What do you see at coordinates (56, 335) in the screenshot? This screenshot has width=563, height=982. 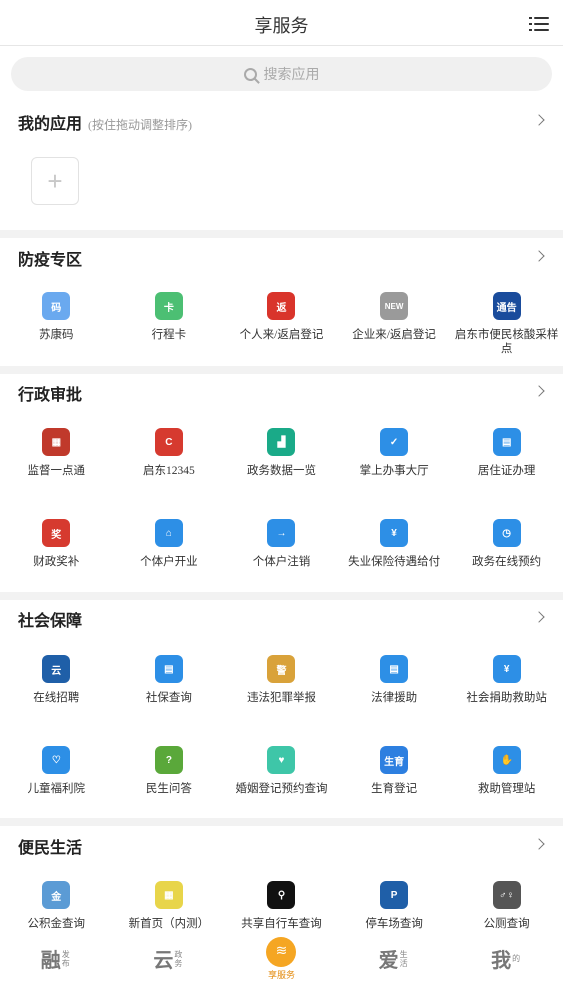 I see `app-label: 苏康码` at bounding box center [56, 335].